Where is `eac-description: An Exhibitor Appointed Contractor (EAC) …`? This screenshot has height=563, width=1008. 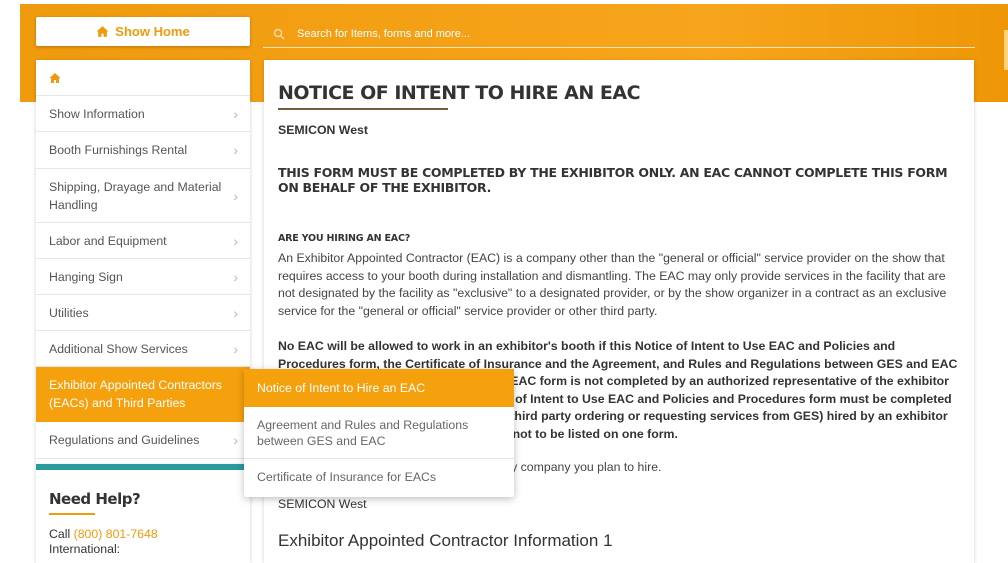
eac-description: An Exhibitor Appointed Contractor (EAC) … is located at coordinates (612, 284).